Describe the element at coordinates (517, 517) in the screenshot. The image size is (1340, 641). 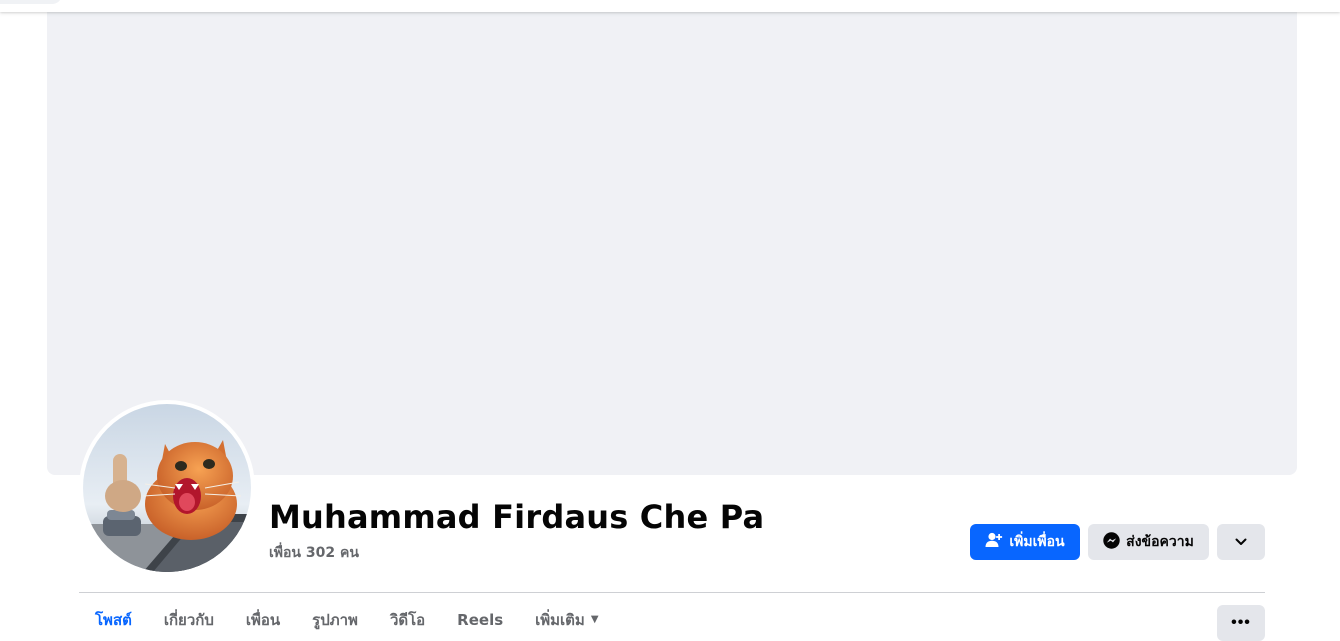
I see `profile-name: Muhammad Firdaus Che Pa` at that location.